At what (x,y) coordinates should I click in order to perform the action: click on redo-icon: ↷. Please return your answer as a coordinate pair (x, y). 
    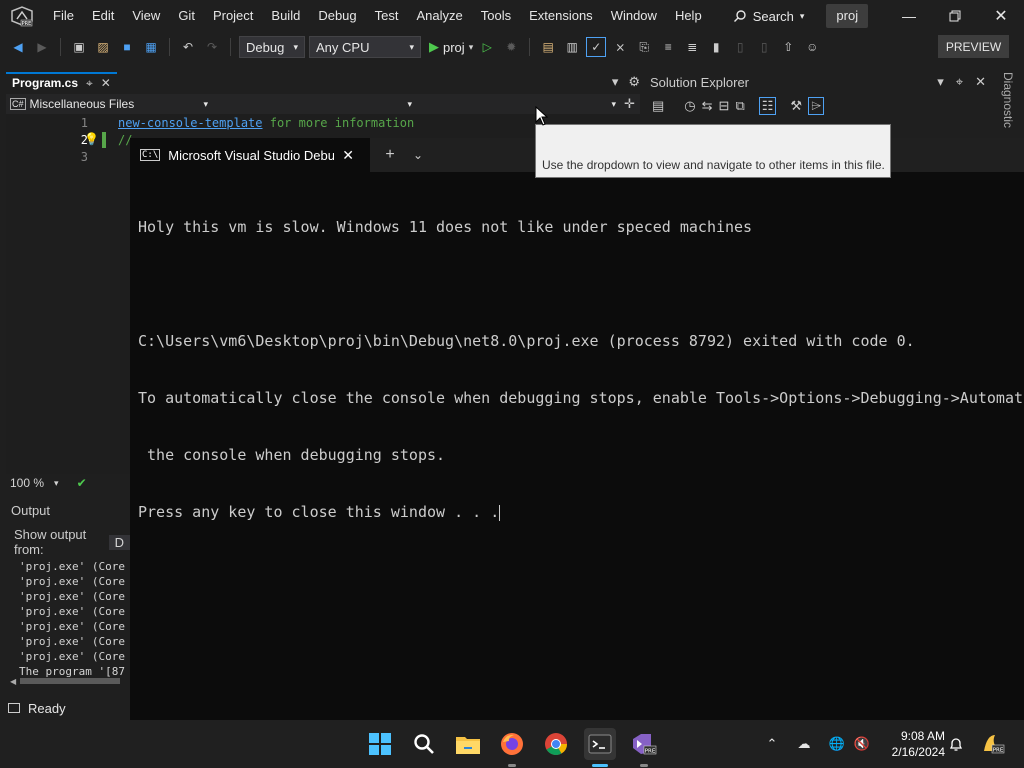
    Looking at the image, I should click on (212, 47).